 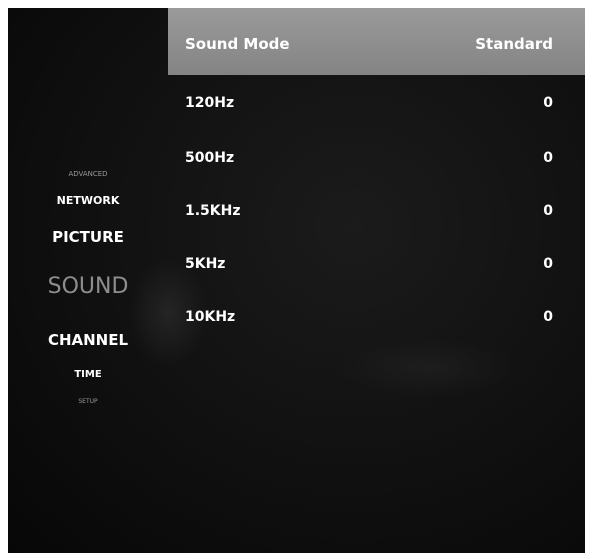 What do you see at coordinates (376, 103) in the screenshot?
I see `eq-row-120hz: 120Hz 0` at bounding box center [376, 103].